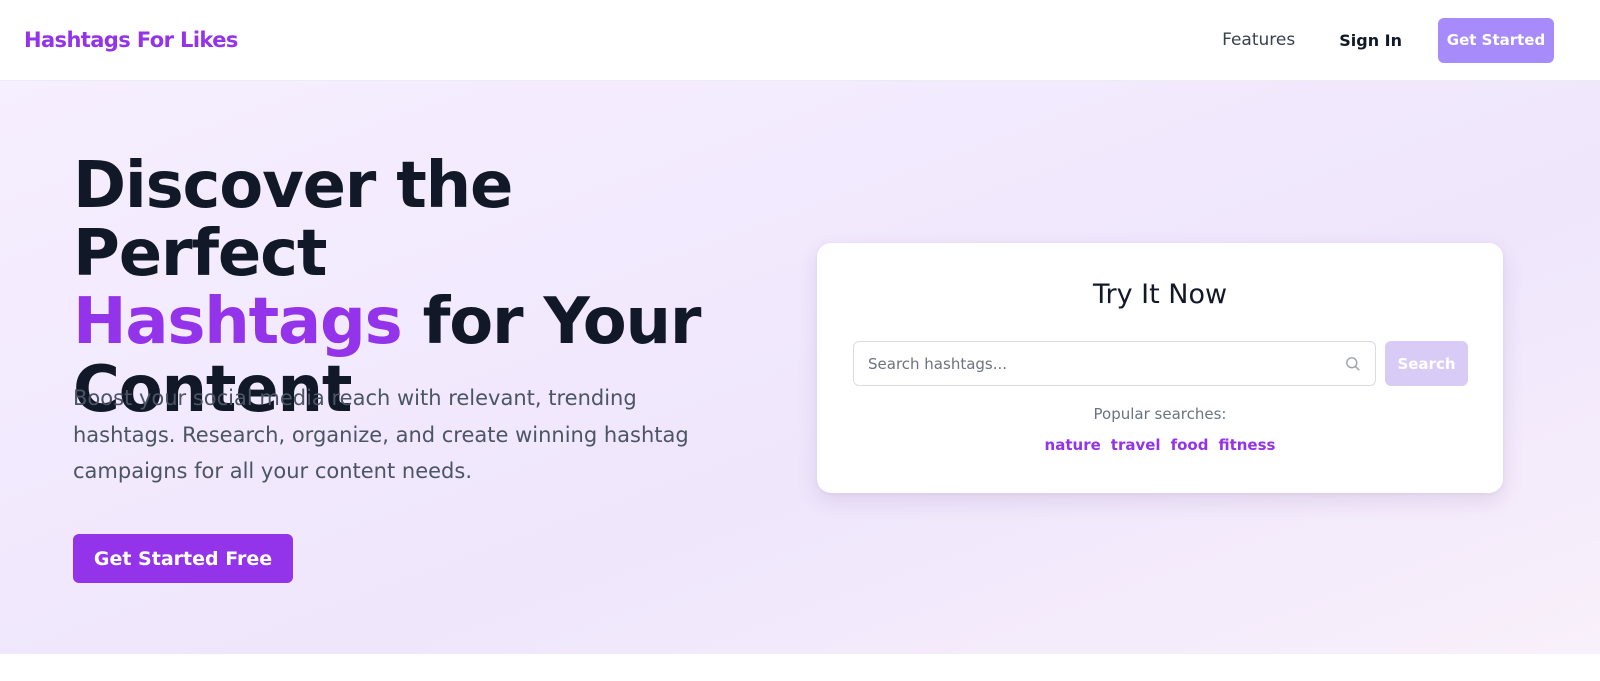 This screenshot has height=681, width=1600. What do you see at coordinates (238, 322) in the screenshot?
I see `headline-accent: Hashtags` at bounding box center [238, 322].